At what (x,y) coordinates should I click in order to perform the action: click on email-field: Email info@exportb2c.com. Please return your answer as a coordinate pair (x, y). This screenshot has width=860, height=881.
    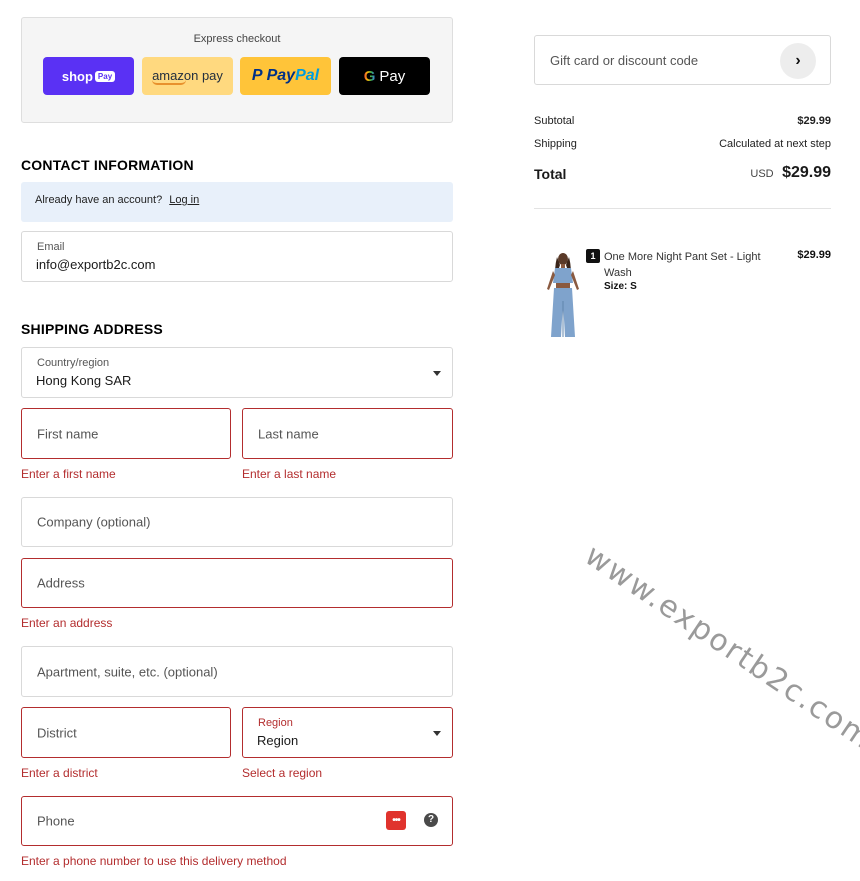
    Looking at the image, I should click on (237, 256).